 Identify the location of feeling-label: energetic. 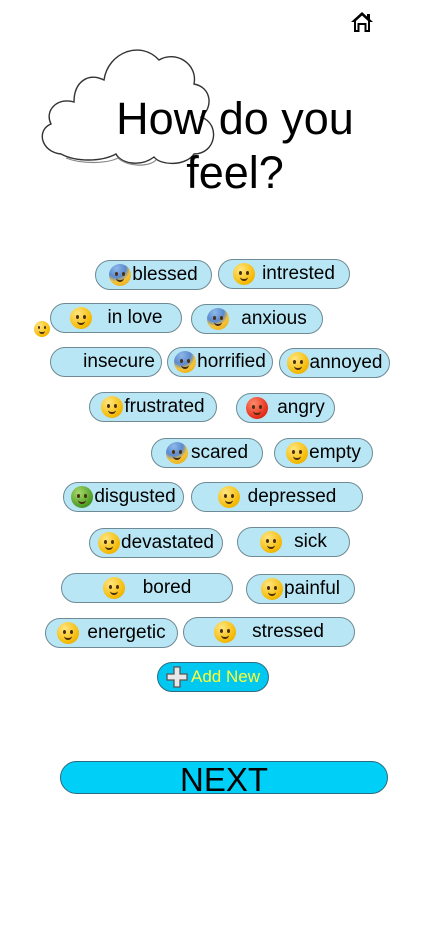
(126, 632).